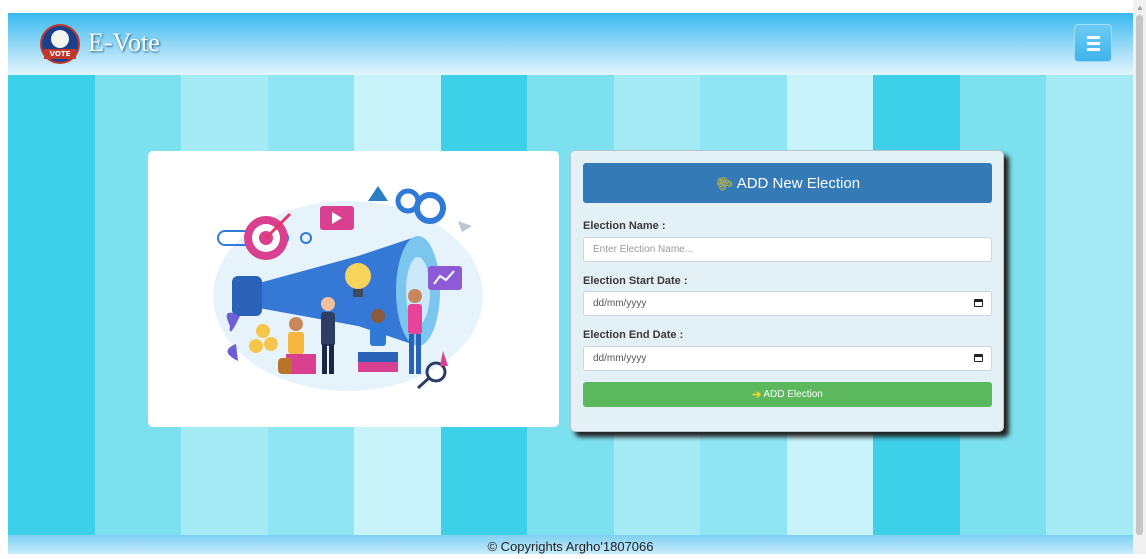 This screenshot has height=559, width=1146. Describe the element at coordinates (723, 182) in the screenshot. I see `paperclip-icon: 🖇` at that location.